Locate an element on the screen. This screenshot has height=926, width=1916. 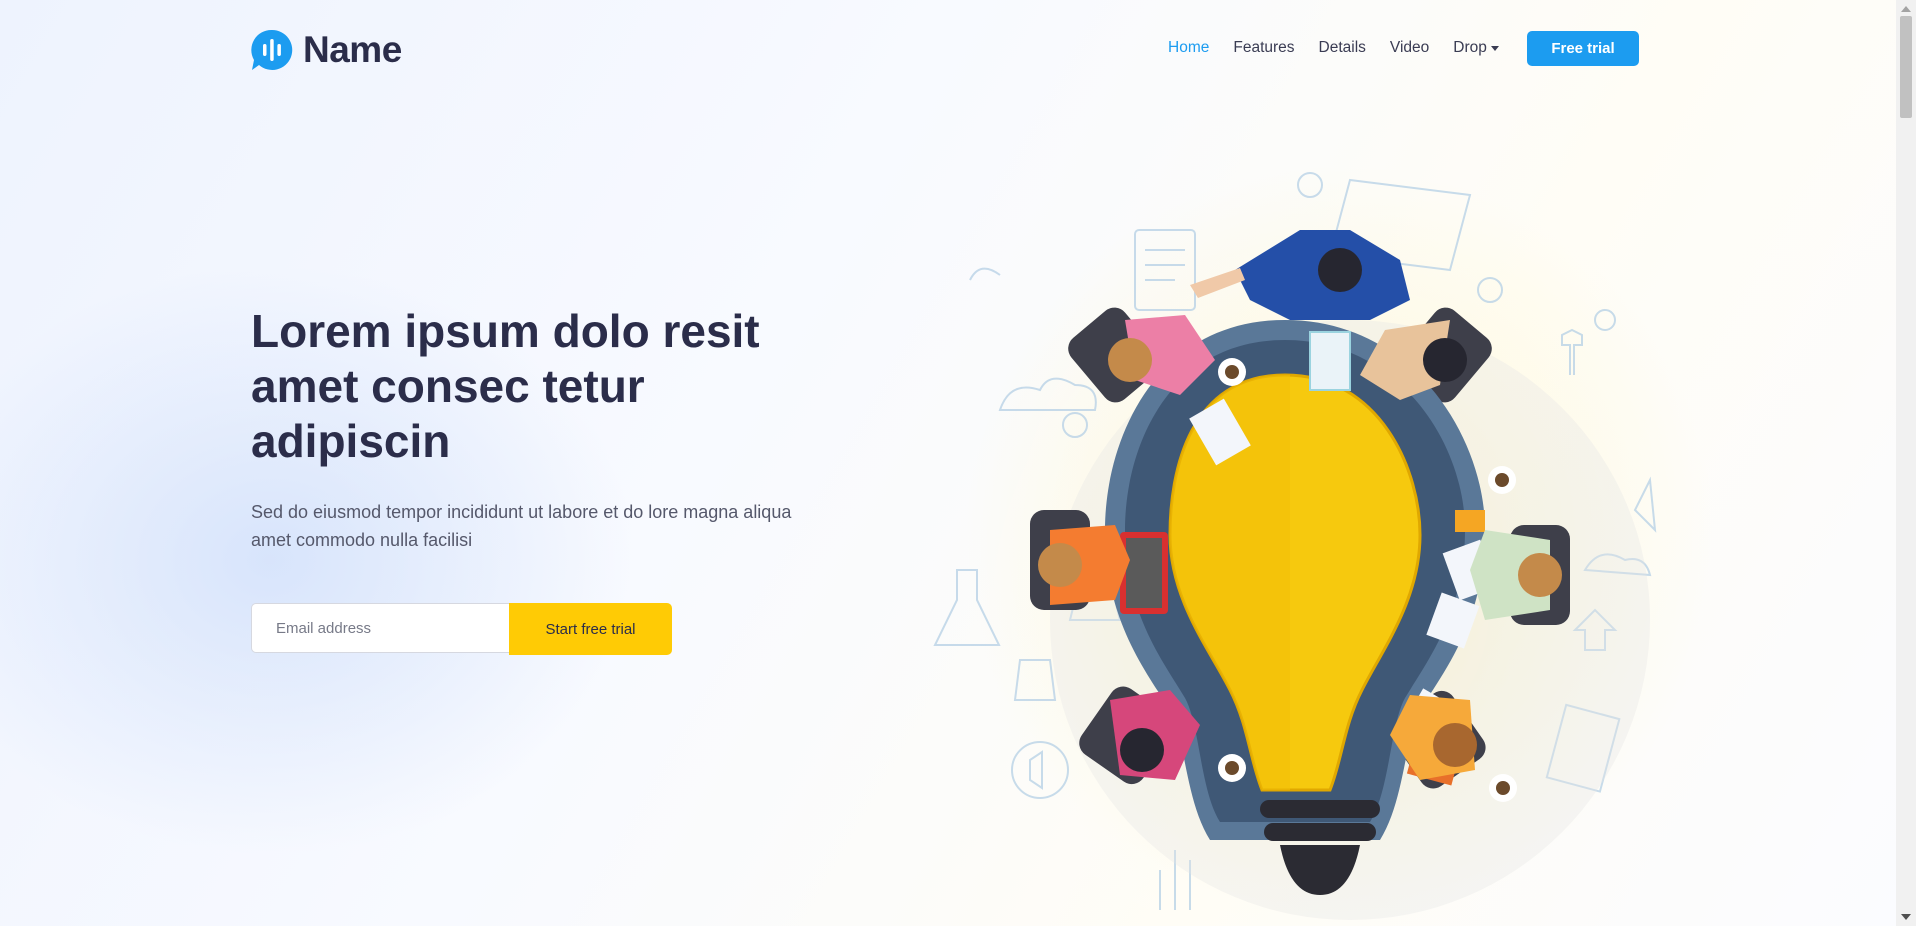
free-trial-button: Free trial is located at coordinates (1583, 48).